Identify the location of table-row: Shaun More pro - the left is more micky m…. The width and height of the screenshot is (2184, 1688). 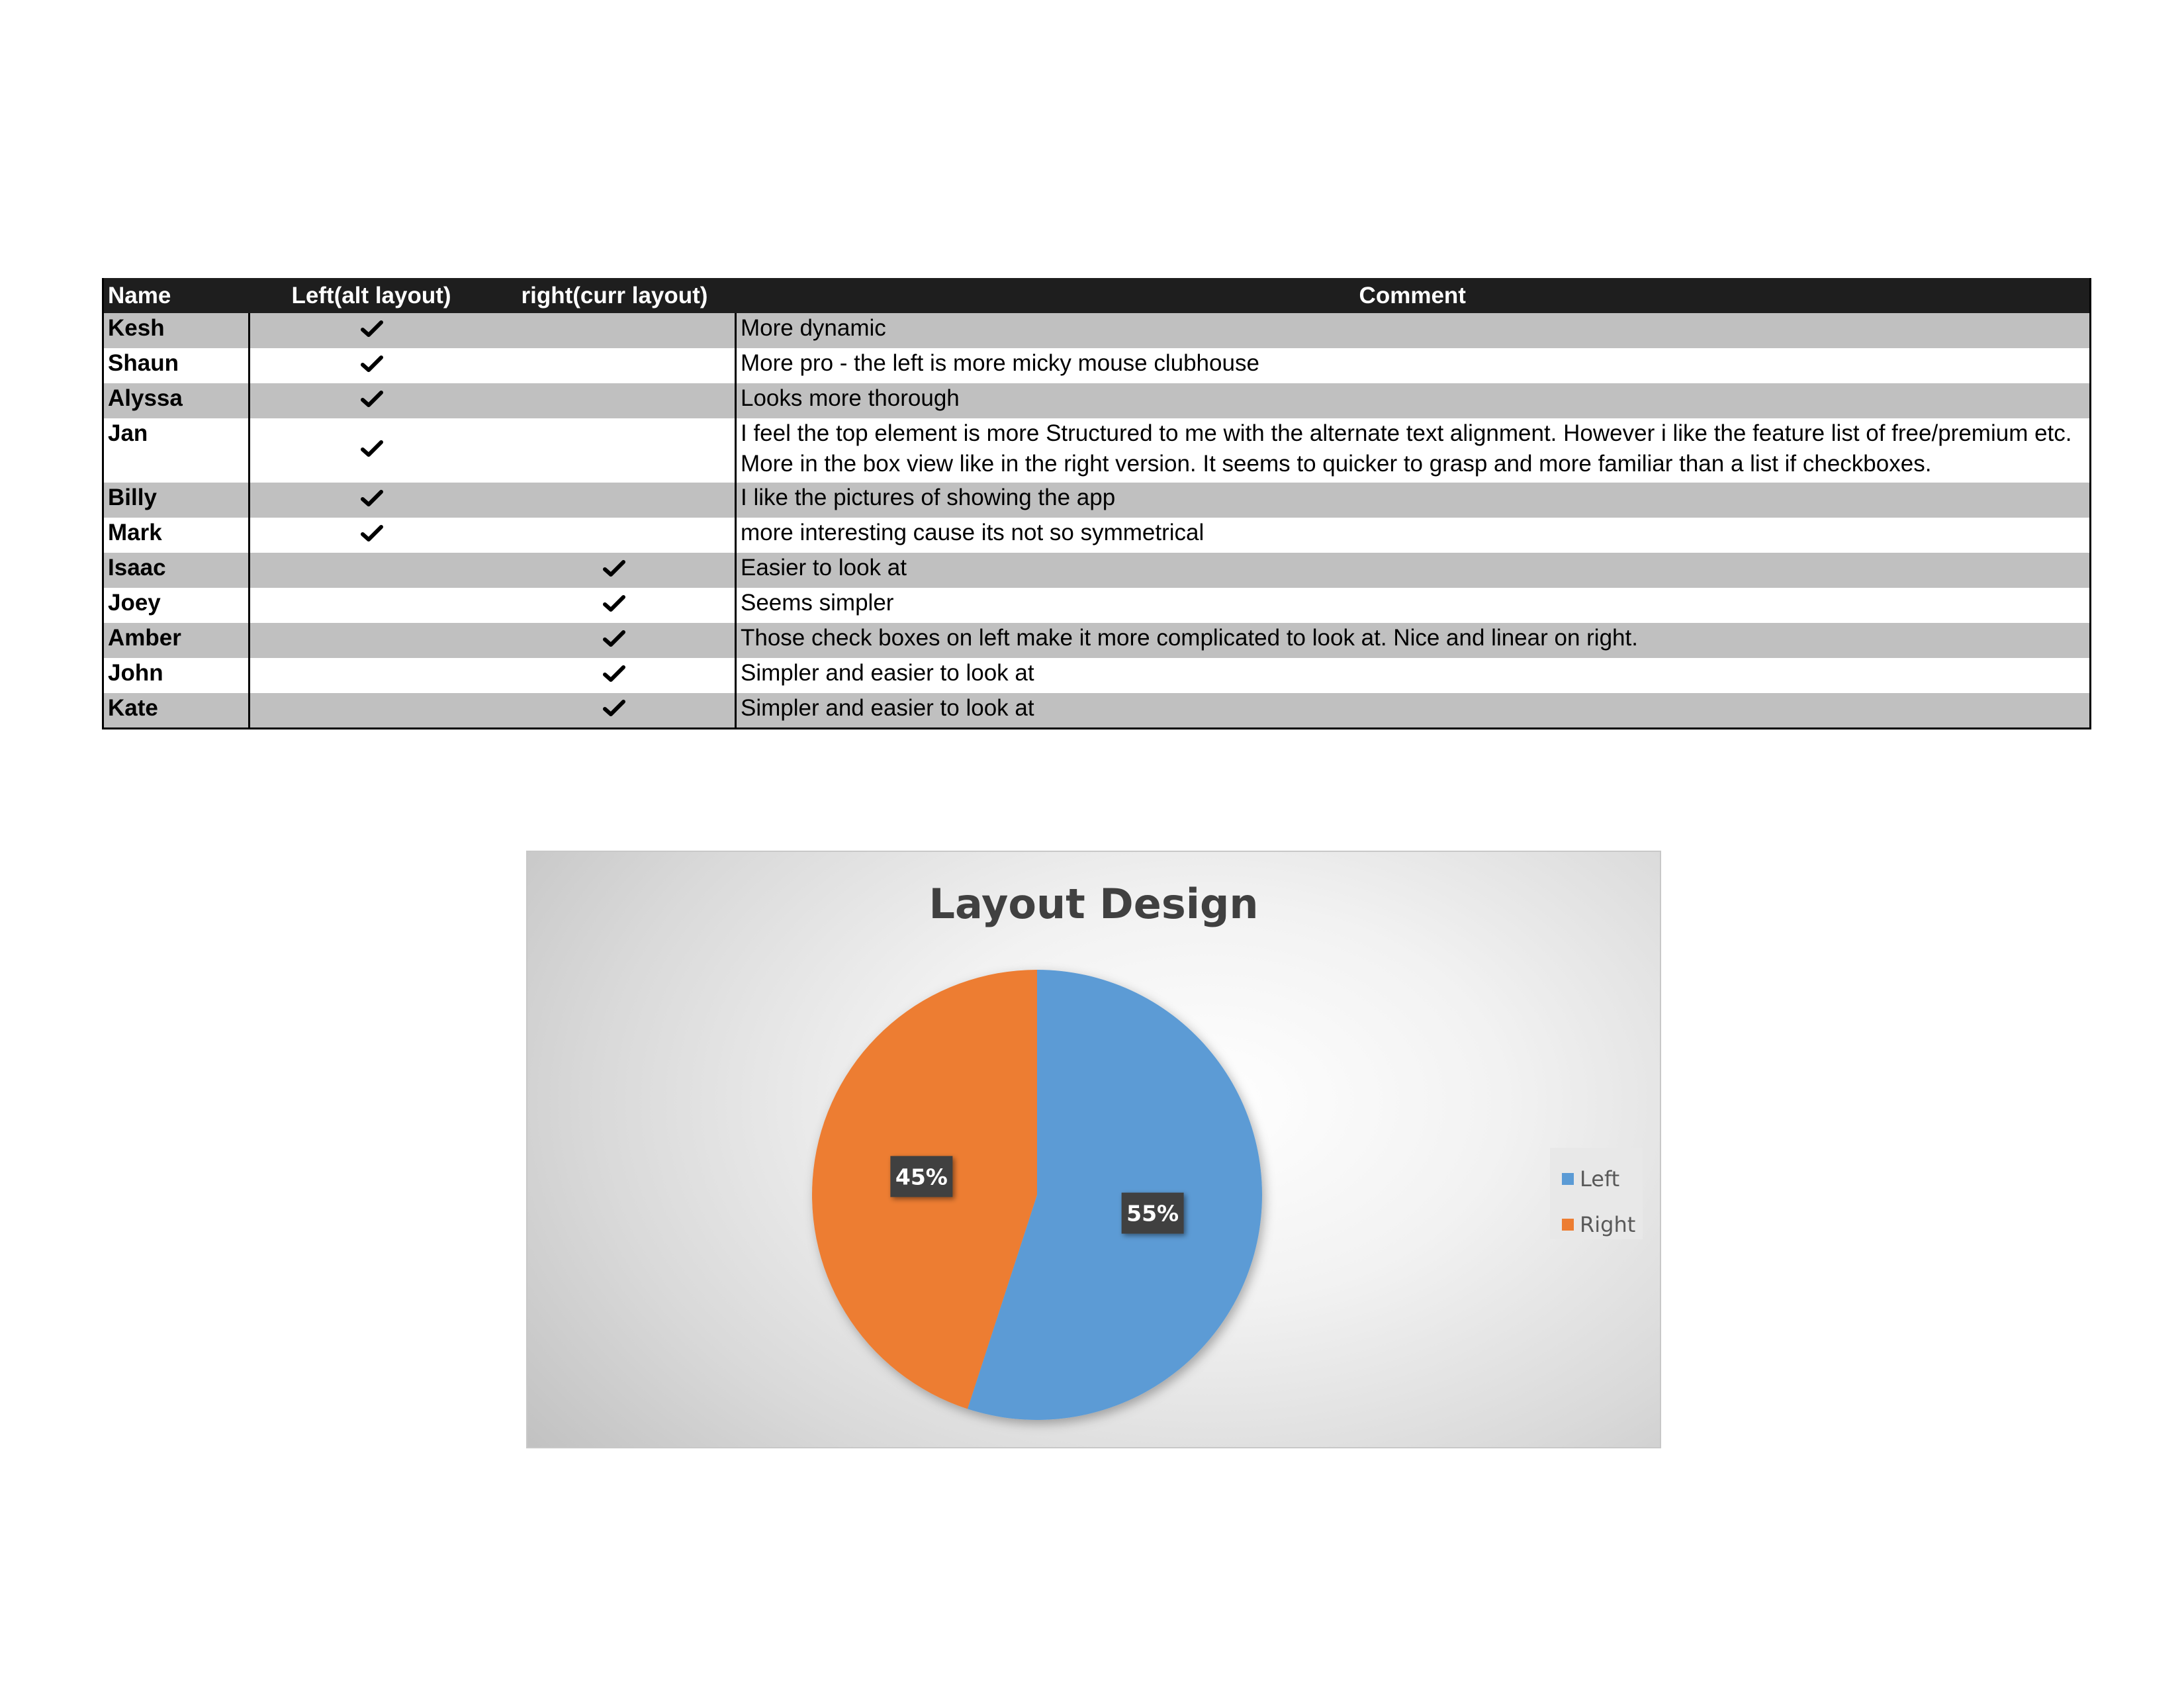
(1097, 365).